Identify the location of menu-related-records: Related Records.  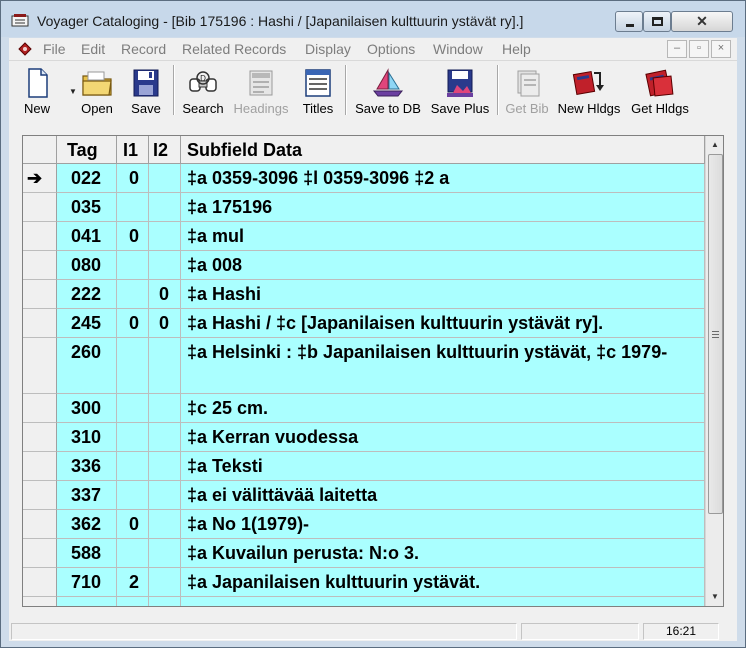
(234, 49).